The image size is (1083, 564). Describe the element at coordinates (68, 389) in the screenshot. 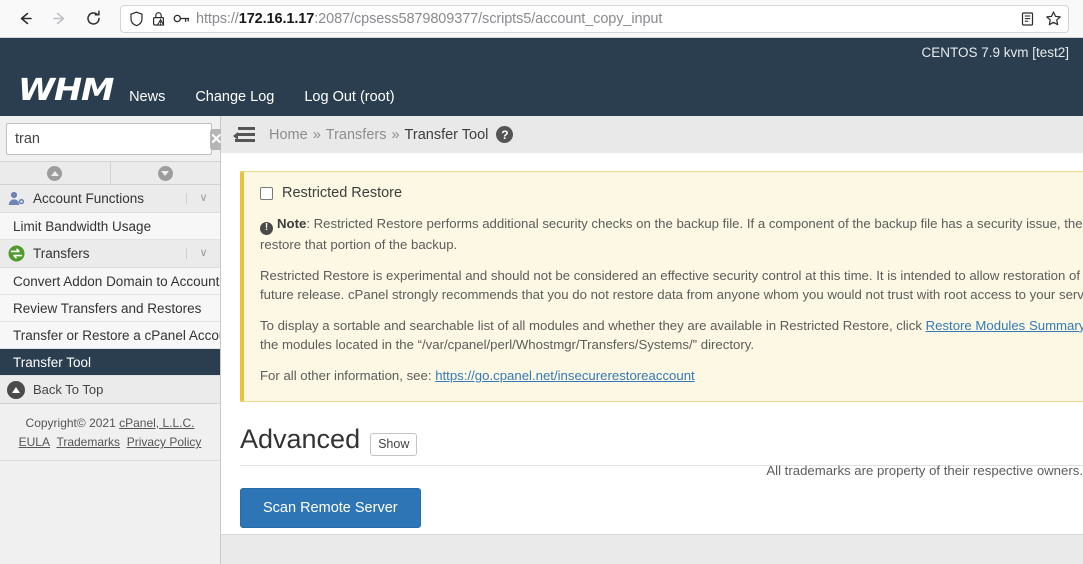

I see `back-to-top-label: Back To Top` at that location.